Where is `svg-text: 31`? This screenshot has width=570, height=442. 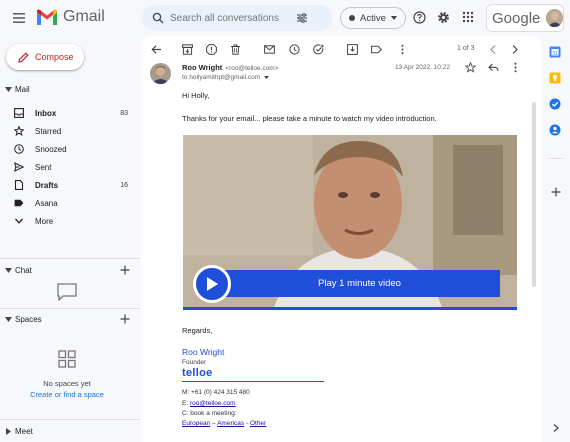 svg-text: 31 is located at coordinates (555, 54).